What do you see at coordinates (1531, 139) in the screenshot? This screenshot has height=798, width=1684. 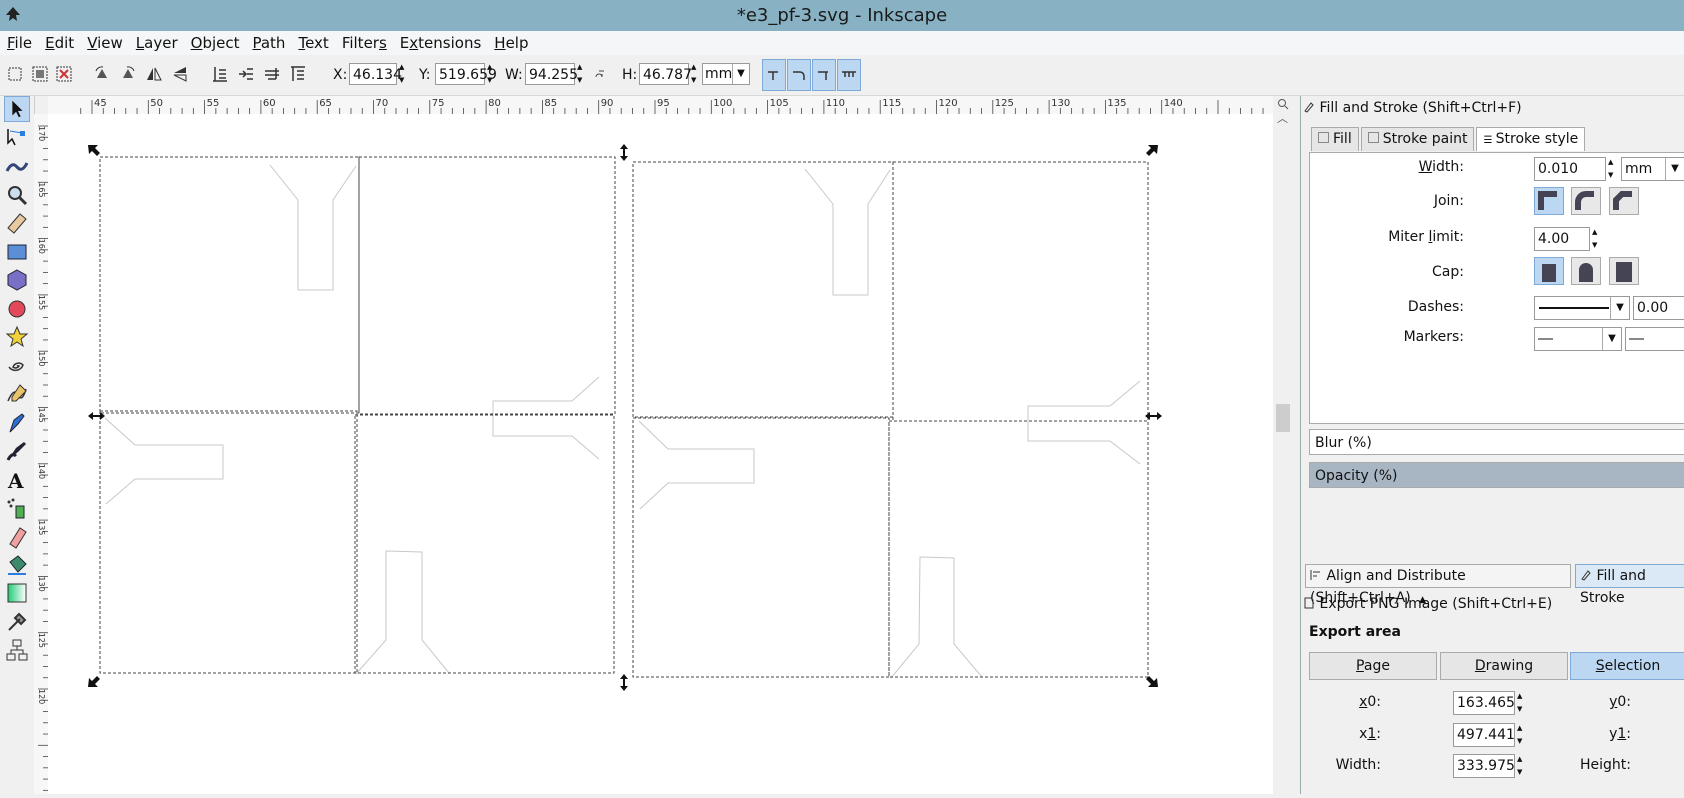 I see `tab-stroke-style: ☰ Stroke style` at bounding box center [1531, 139].